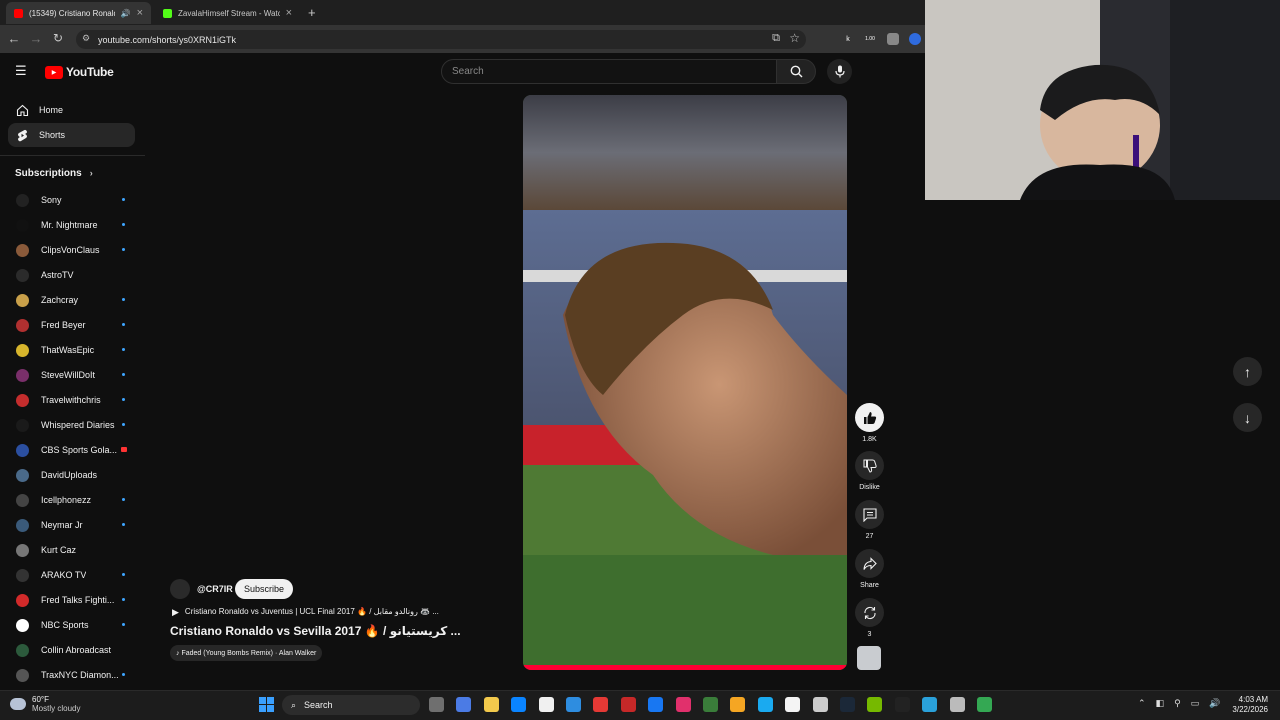 The width and height of the screenshot is (1280, 720). I want to click on subscription-item: Icellphonezz, so click(71, 500).